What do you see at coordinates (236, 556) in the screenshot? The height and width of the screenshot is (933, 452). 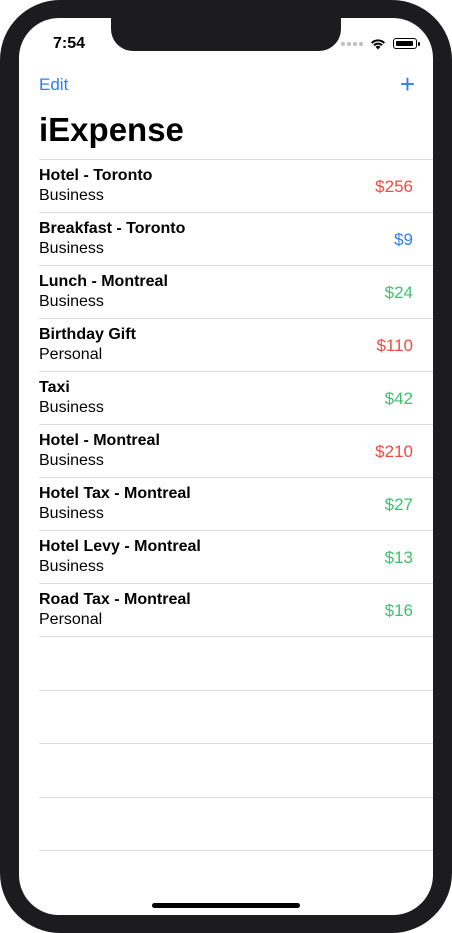 I see `list-item: Hotel Levy - Montreal Business $13` at bounding box center [236, 556].